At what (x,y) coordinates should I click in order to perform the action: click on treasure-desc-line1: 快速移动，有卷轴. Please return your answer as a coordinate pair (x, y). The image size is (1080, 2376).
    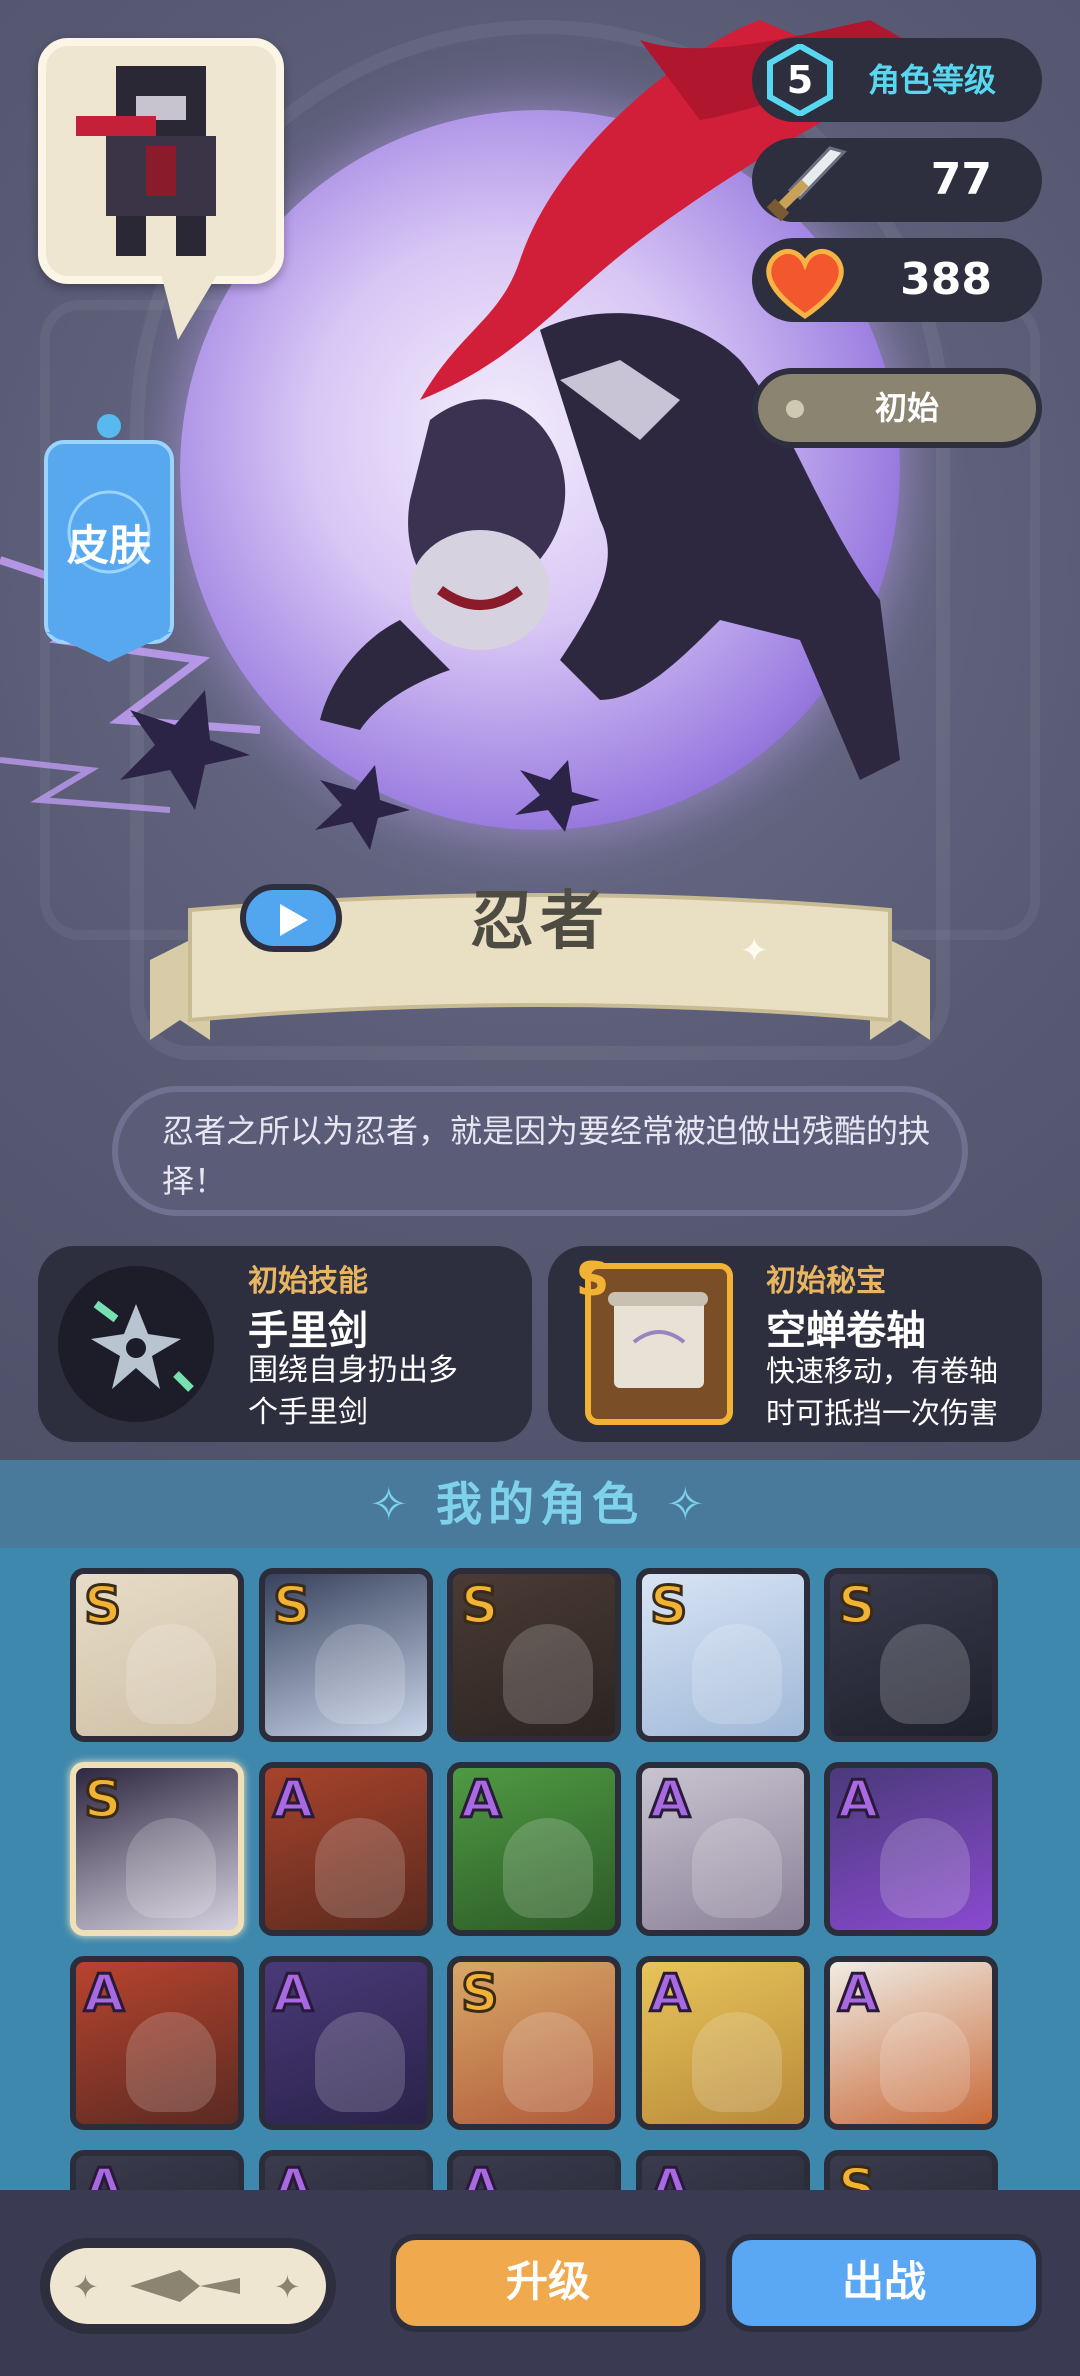
    Looking at the image, I should click on (882, 1371).